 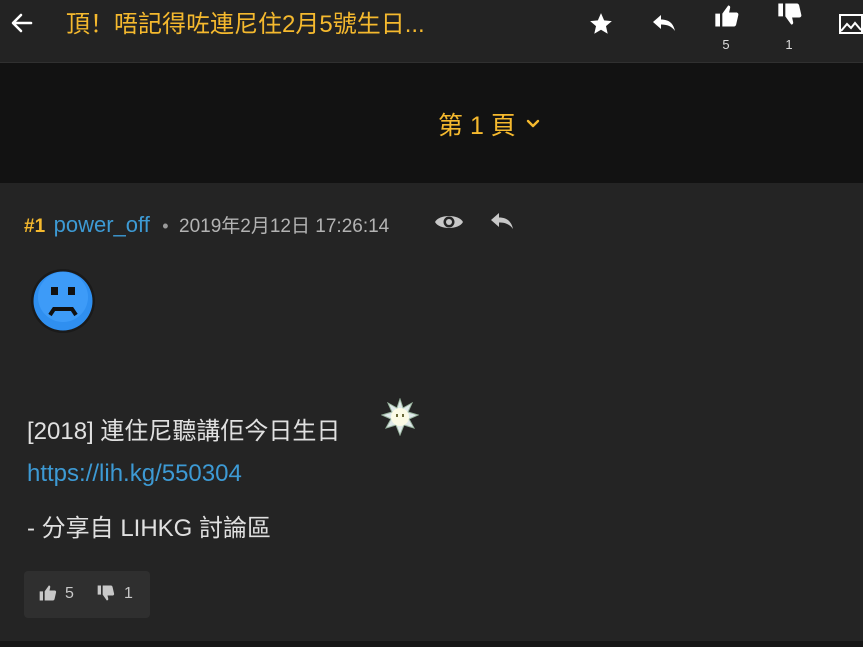 What do you see at coordinates (35, 226) in the screenshot?
I see `floor-number: #1` at bounding box center [35, 226].